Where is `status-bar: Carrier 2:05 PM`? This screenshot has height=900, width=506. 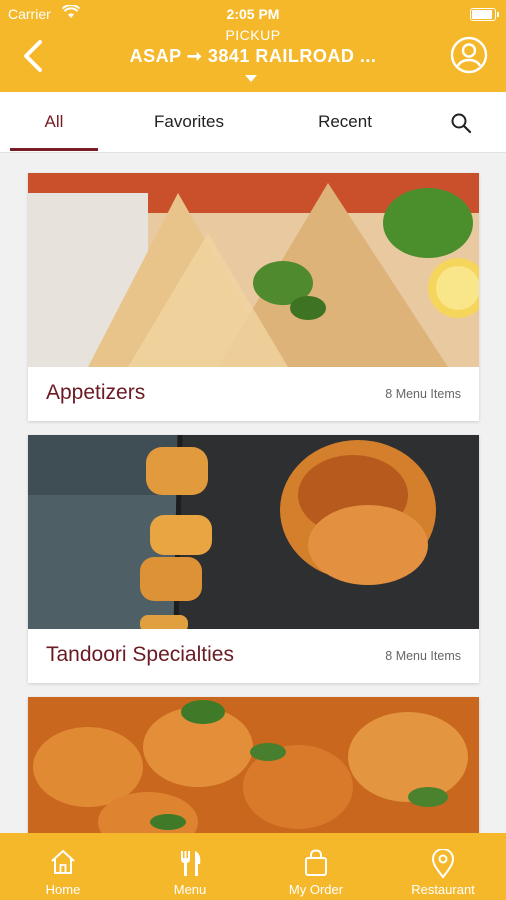
status-bar: Carrier 2:05 PM is located at coordinates (253, 14).